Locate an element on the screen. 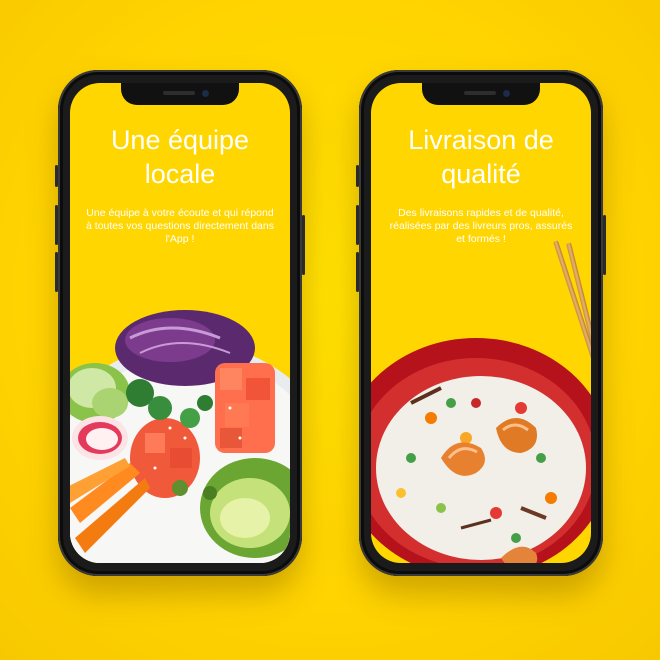 This screenshot has width=660, height=660. screen-title: Livraison de qualité is located at coordinates (481, 157).